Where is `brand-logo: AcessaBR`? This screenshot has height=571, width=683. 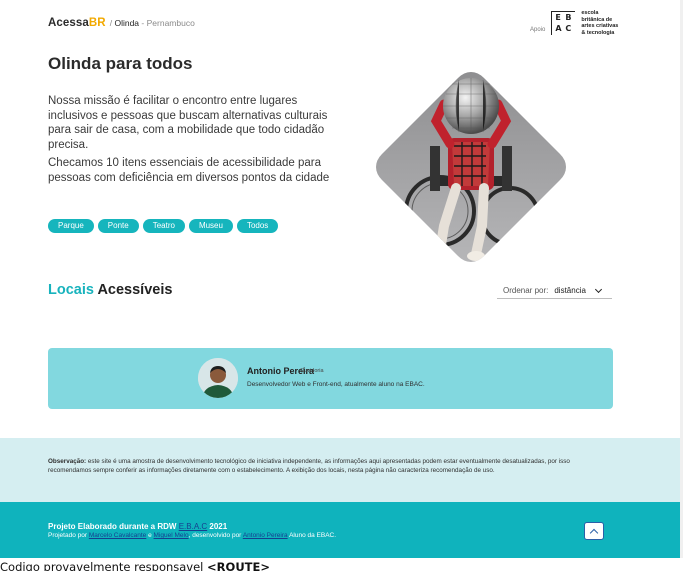 brand-logo: AcessaBR is located at coordinates (77, 23).